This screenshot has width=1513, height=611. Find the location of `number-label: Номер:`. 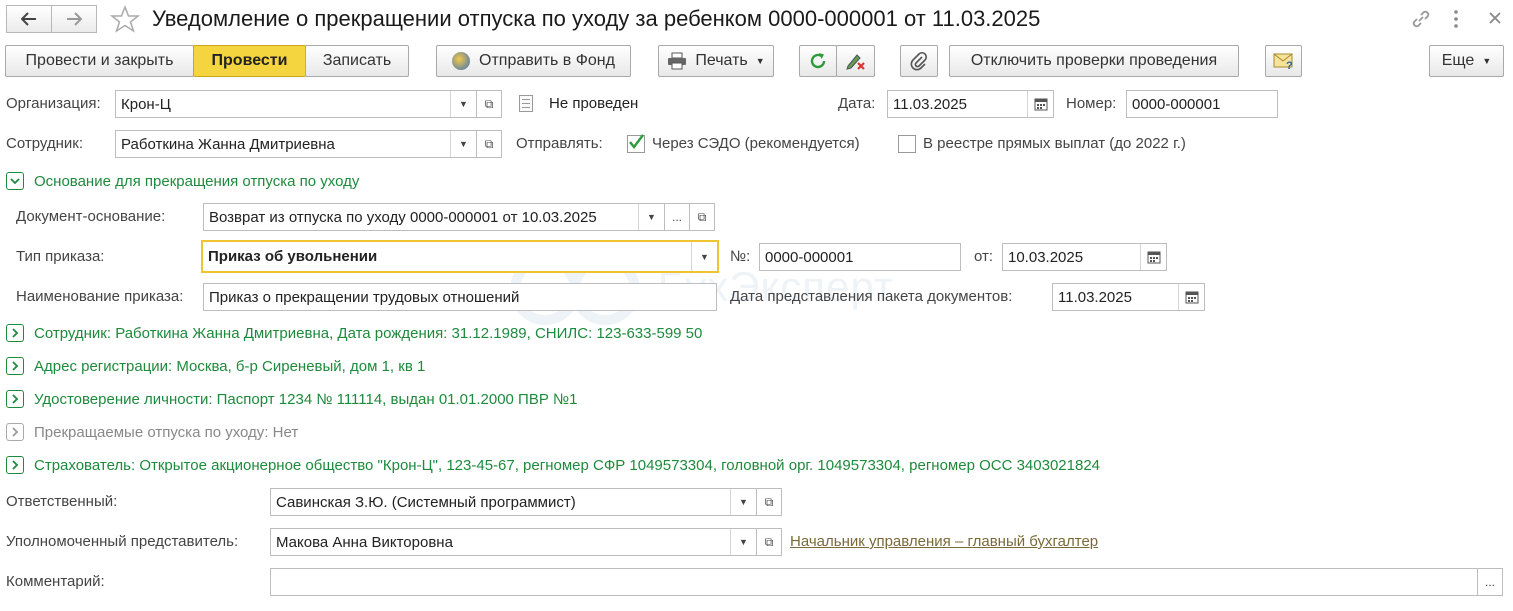

number-label: Номер: is located at coordinates (1091, 103).